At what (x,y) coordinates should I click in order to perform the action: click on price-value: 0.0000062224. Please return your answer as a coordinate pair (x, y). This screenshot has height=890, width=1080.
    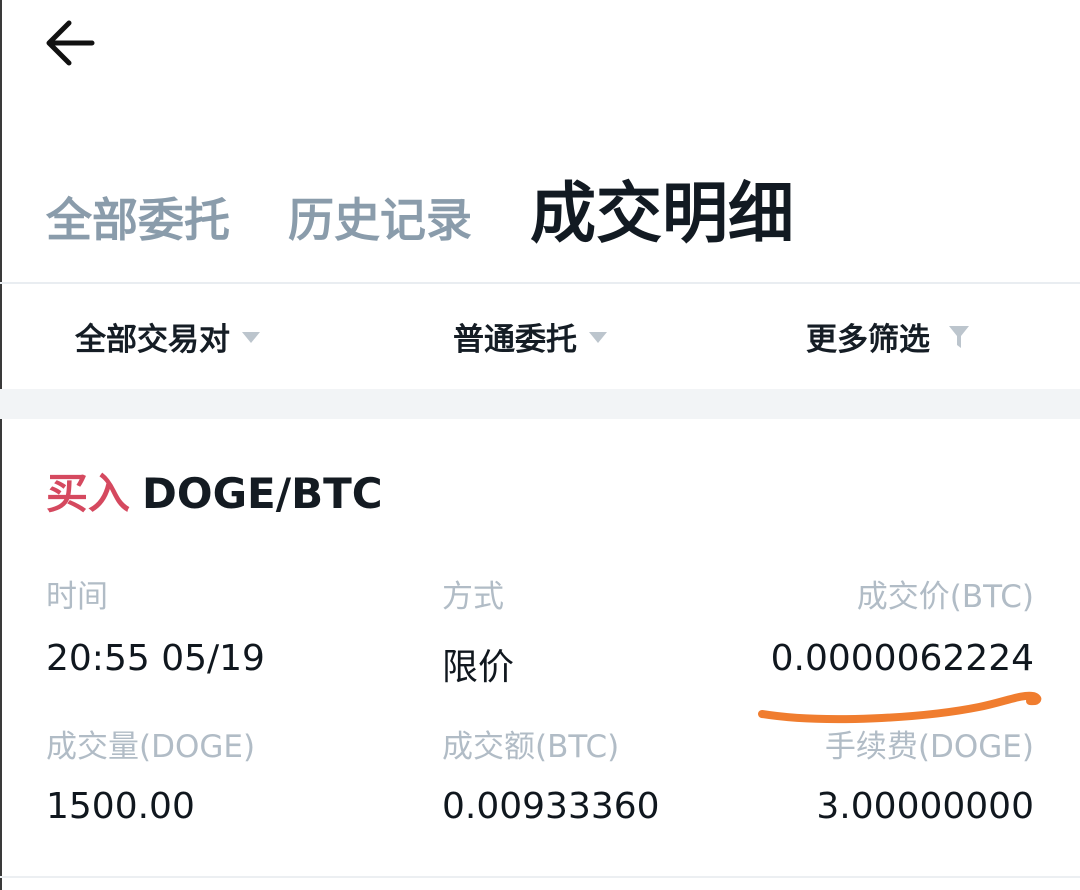
    Looking at the image, I should click on (902, 658).